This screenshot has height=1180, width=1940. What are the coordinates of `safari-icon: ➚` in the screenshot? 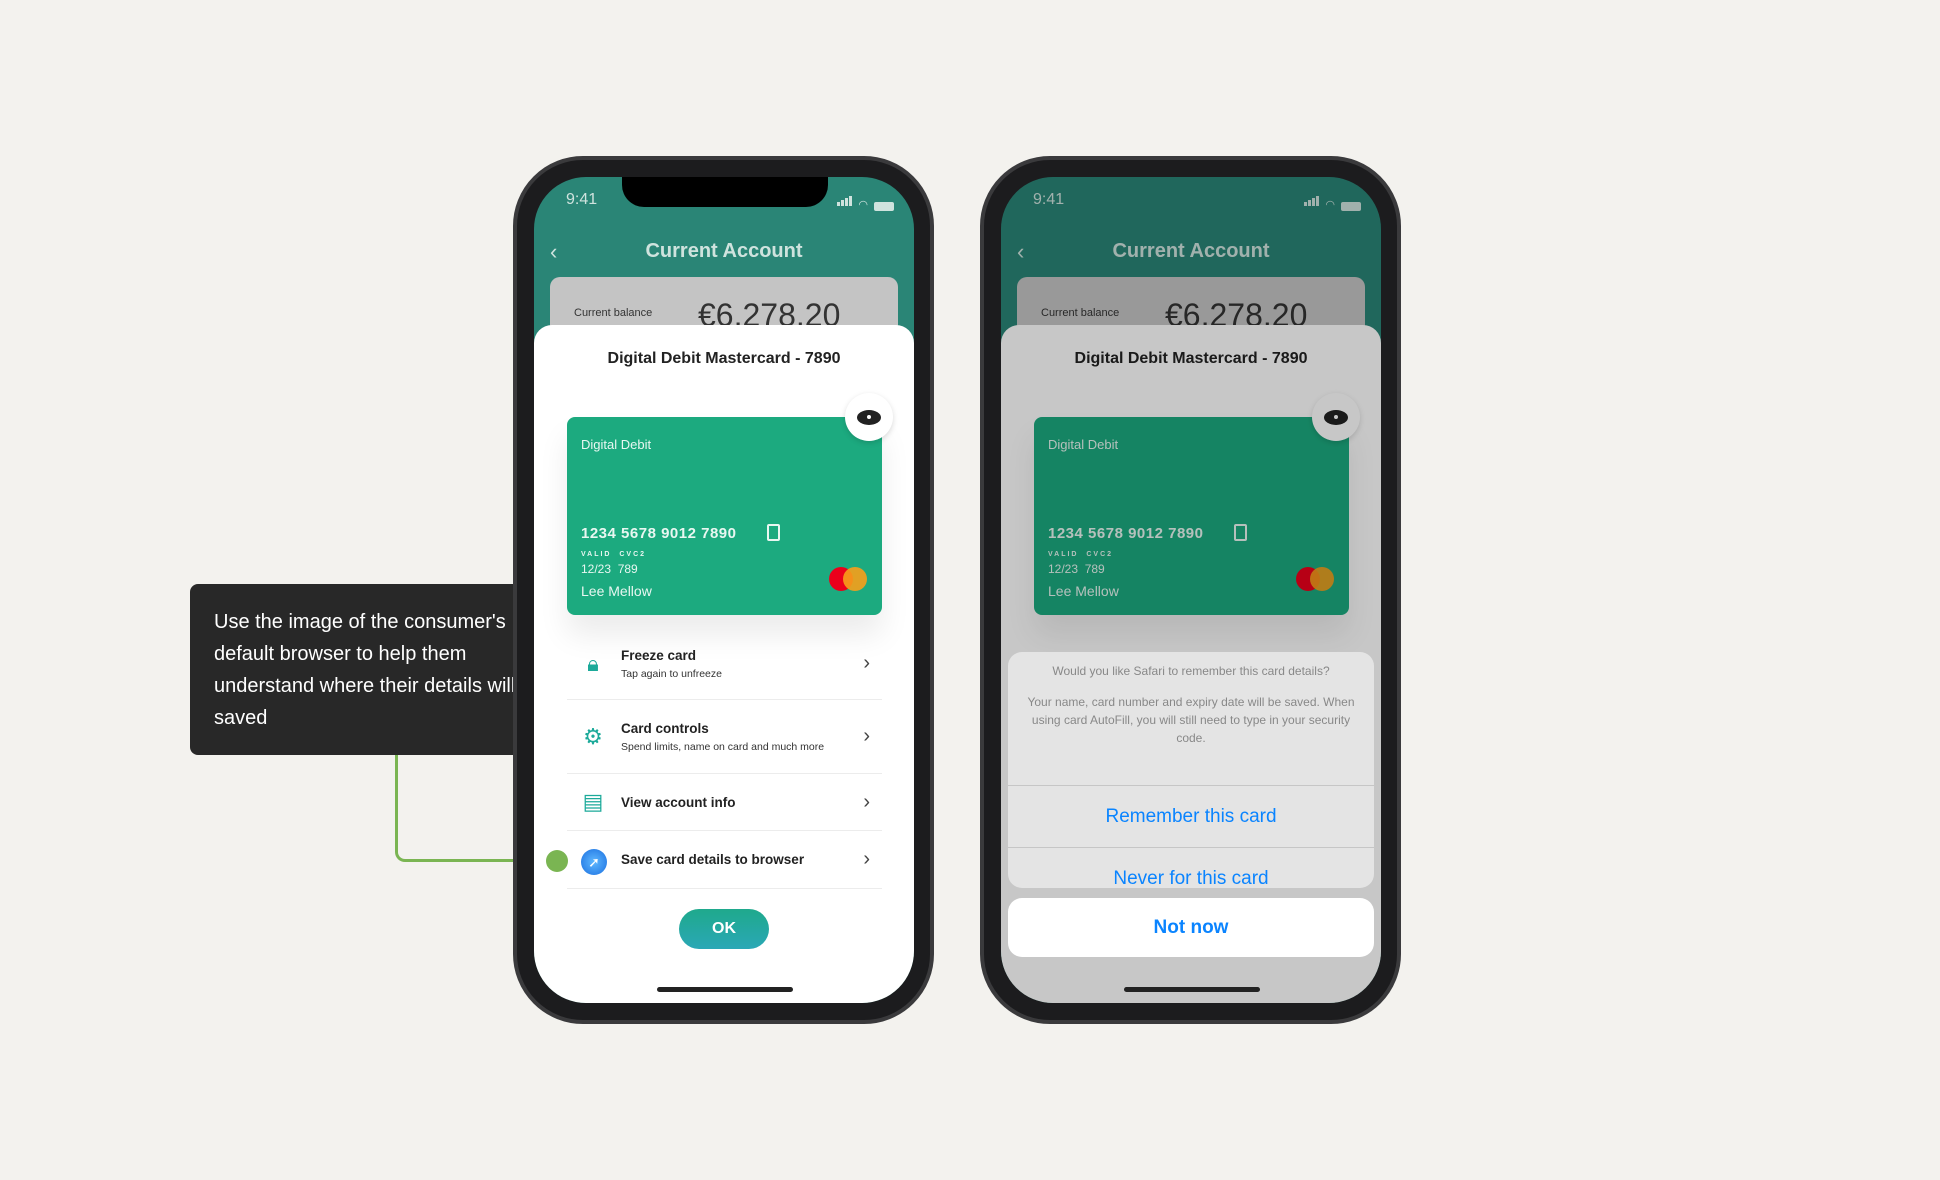 It's located at (594, 861).